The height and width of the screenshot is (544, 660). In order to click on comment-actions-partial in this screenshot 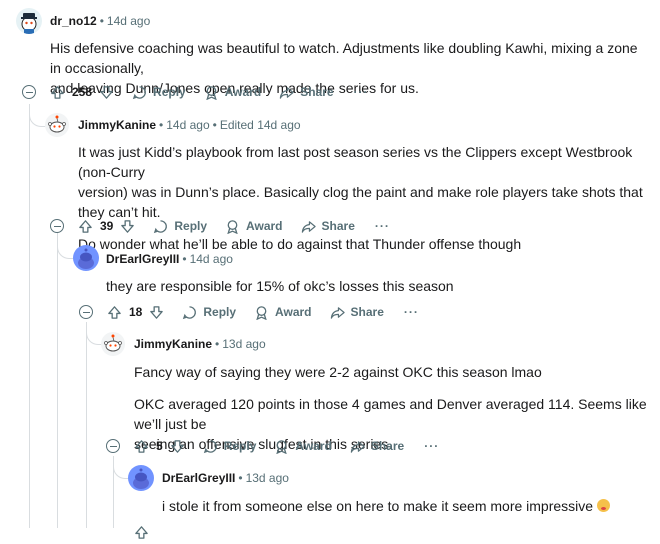, I will do `click(141, 532)`.